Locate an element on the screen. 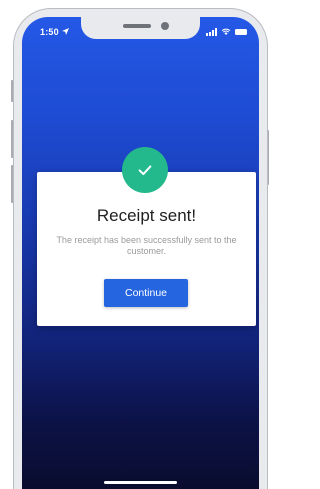 The width and height of the screenshot is (320, 489). cellular-signal-icon is located at coordinates (211, 32).